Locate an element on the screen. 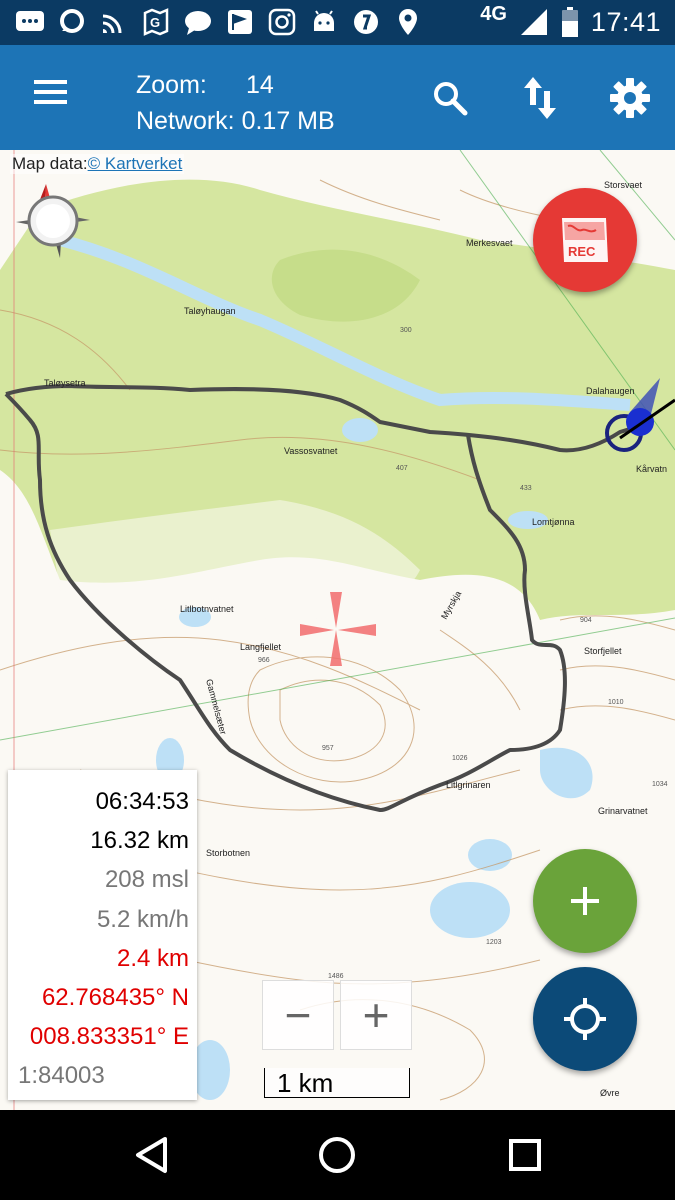 This screenshot has width=675, height=1200. compass-button is located at coordinates (53, 221).